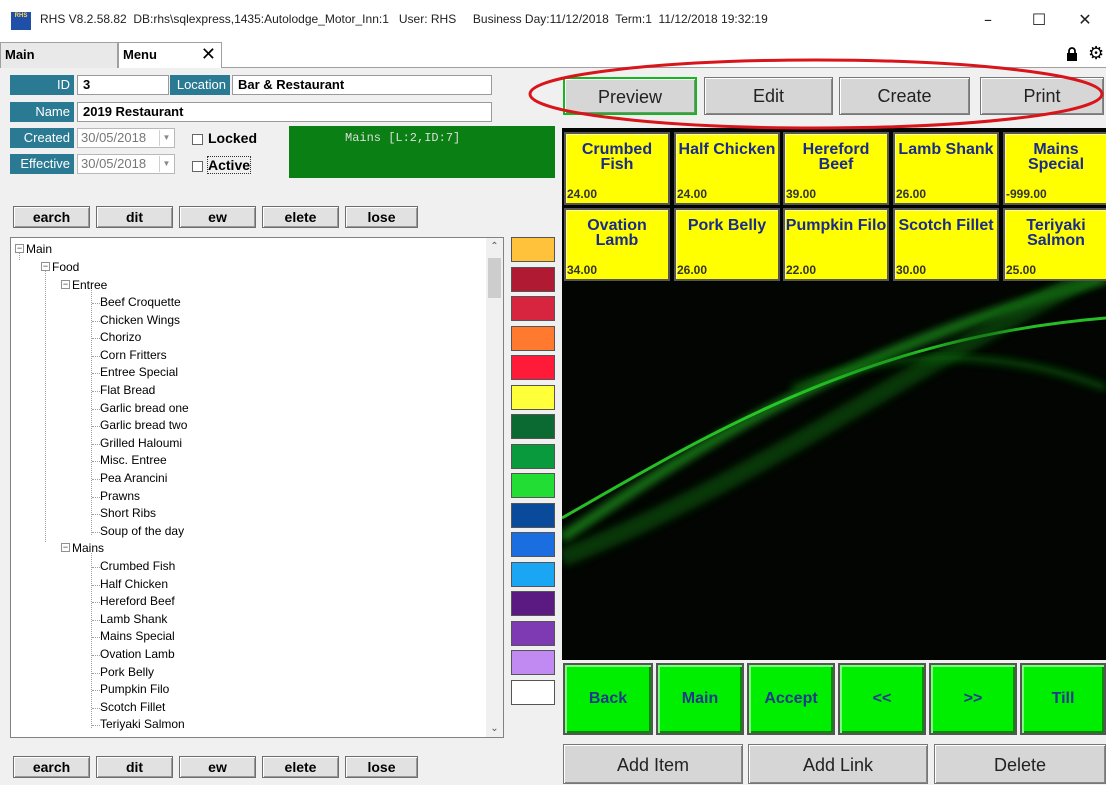 Image resolution: width=1106 pixels, height=785 pixels. What do you see at coordinates (1096, 54) in the screenshot?
I see `gear-icon: ⚙` at bounding box center [1096, 54].